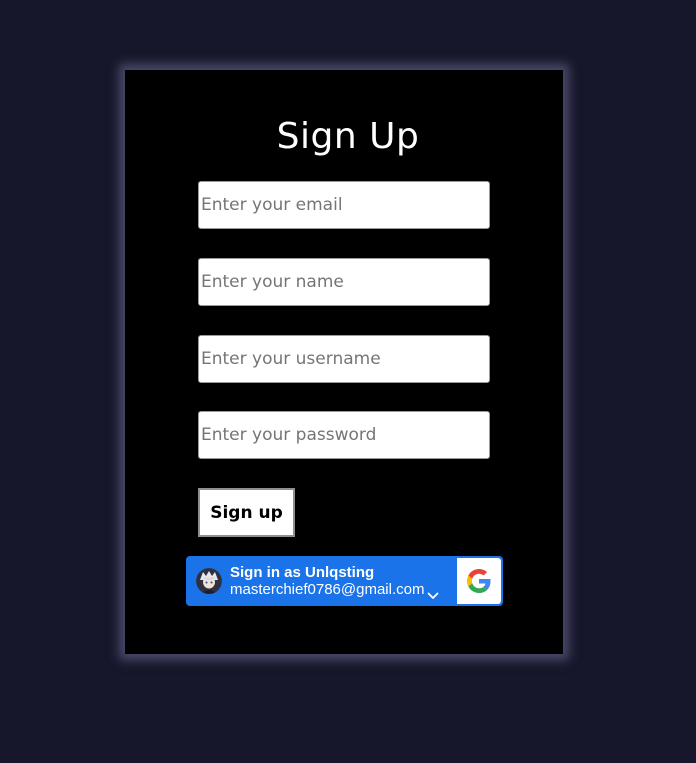 The image size is (696, 763). What do you see at coordinates (246, 512) in the screenshot?
I see `signup-button: Sign up` at bounding box center [246, 512].